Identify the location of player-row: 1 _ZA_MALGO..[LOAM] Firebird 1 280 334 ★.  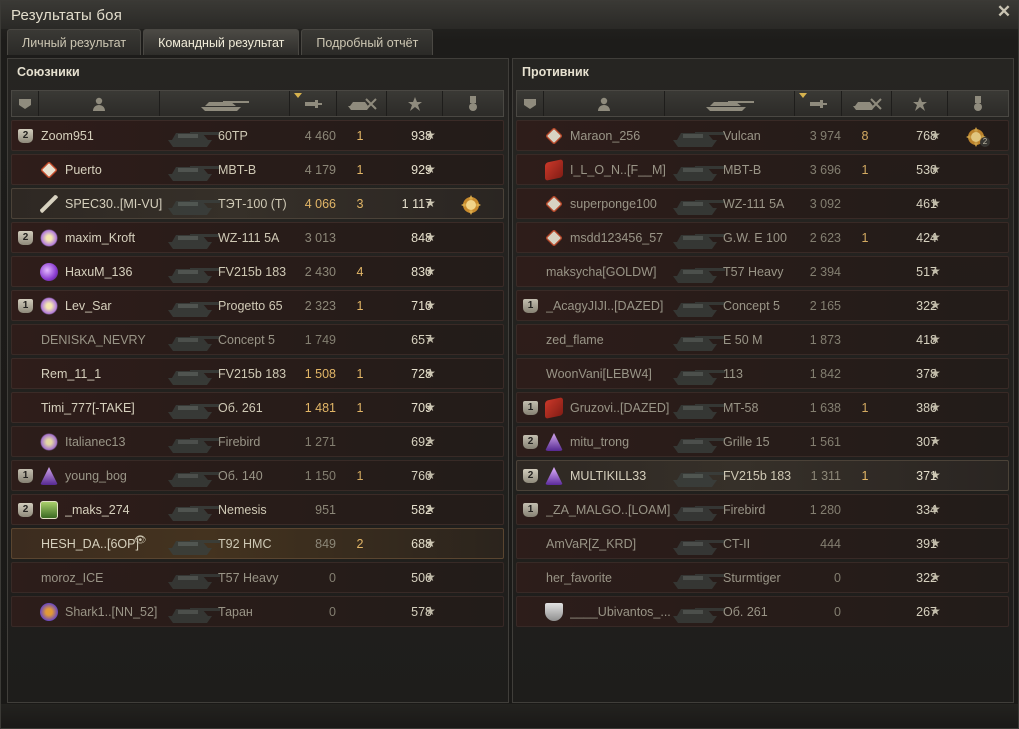
(762, 509).